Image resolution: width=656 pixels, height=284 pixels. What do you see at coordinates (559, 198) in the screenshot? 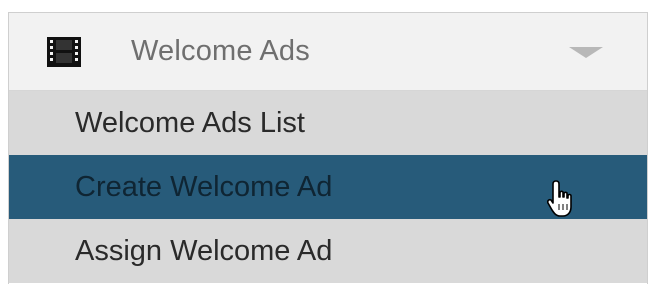
I see `hand-pointer-icon` at bounding box center [559, 198].